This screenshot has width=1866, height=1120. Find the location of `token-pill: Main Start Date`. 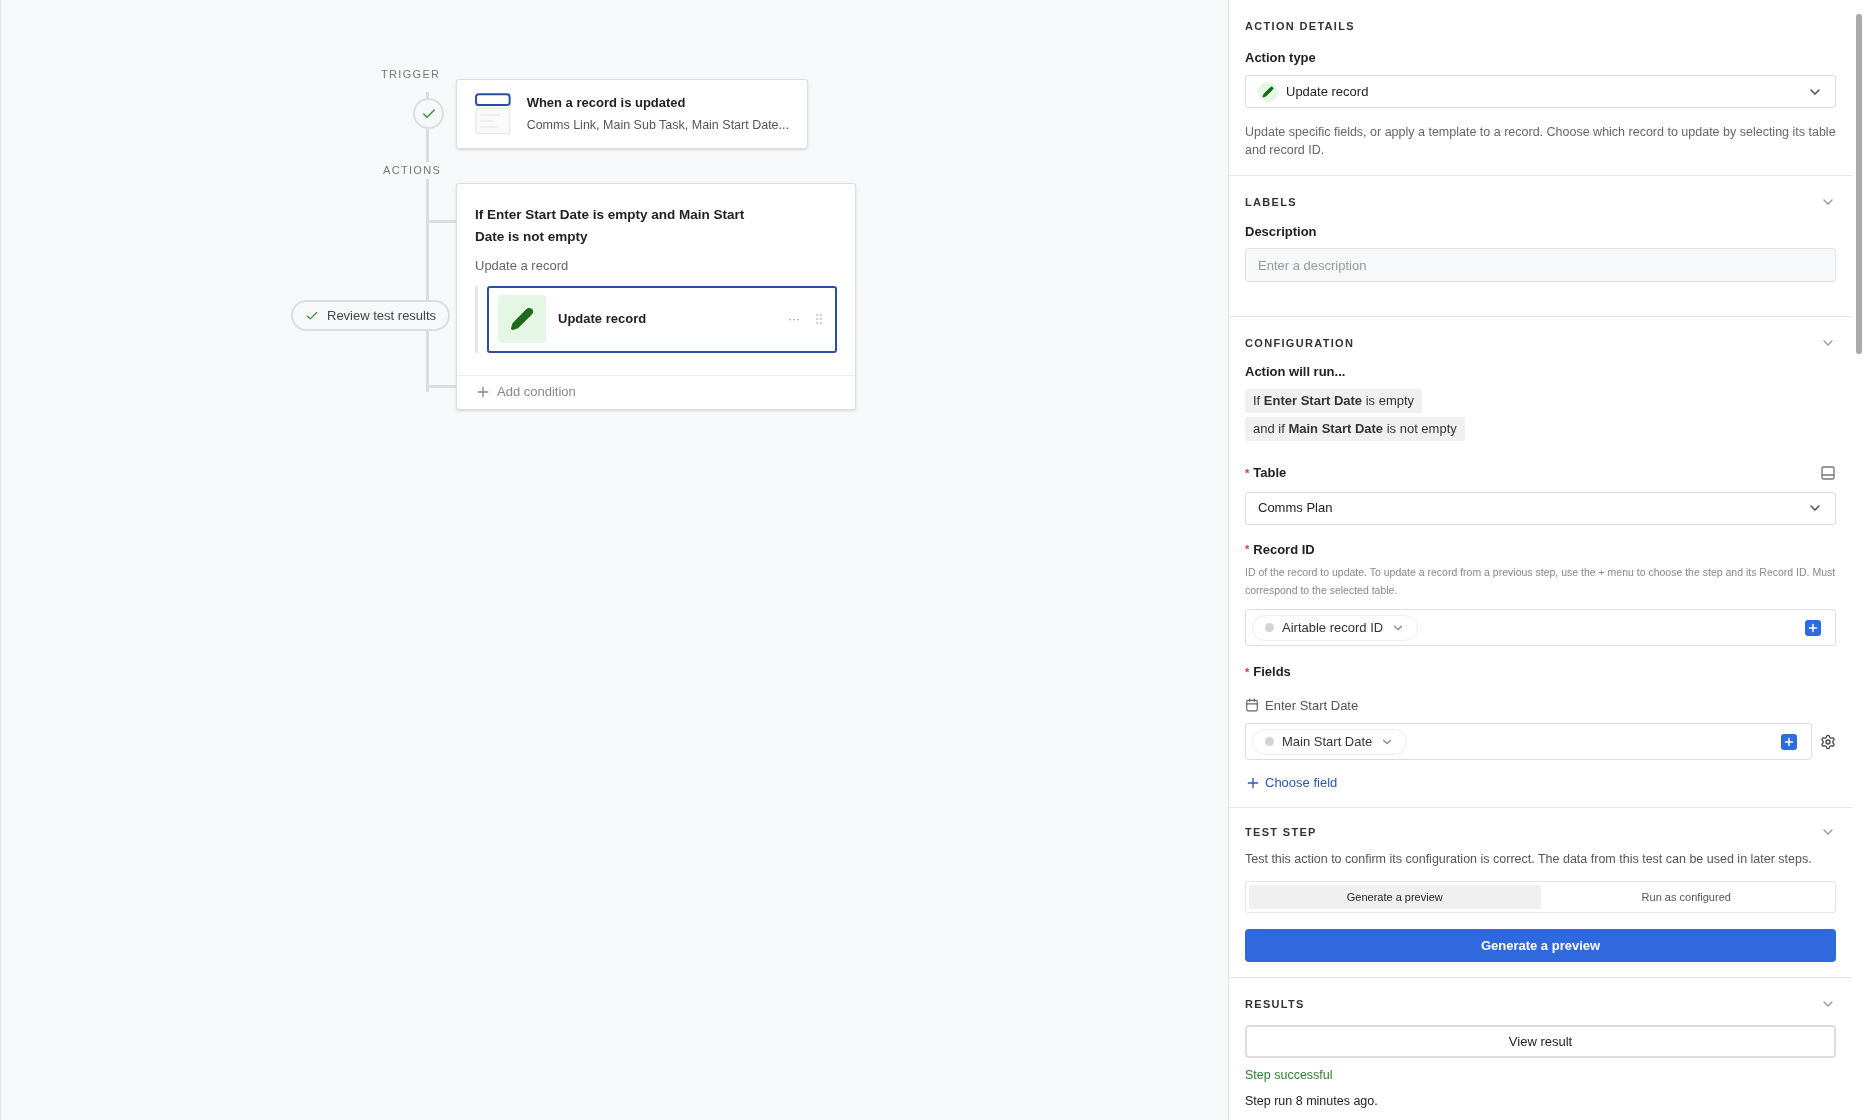

token-pill: Main Start Date is located at coordinates (1330, 741).